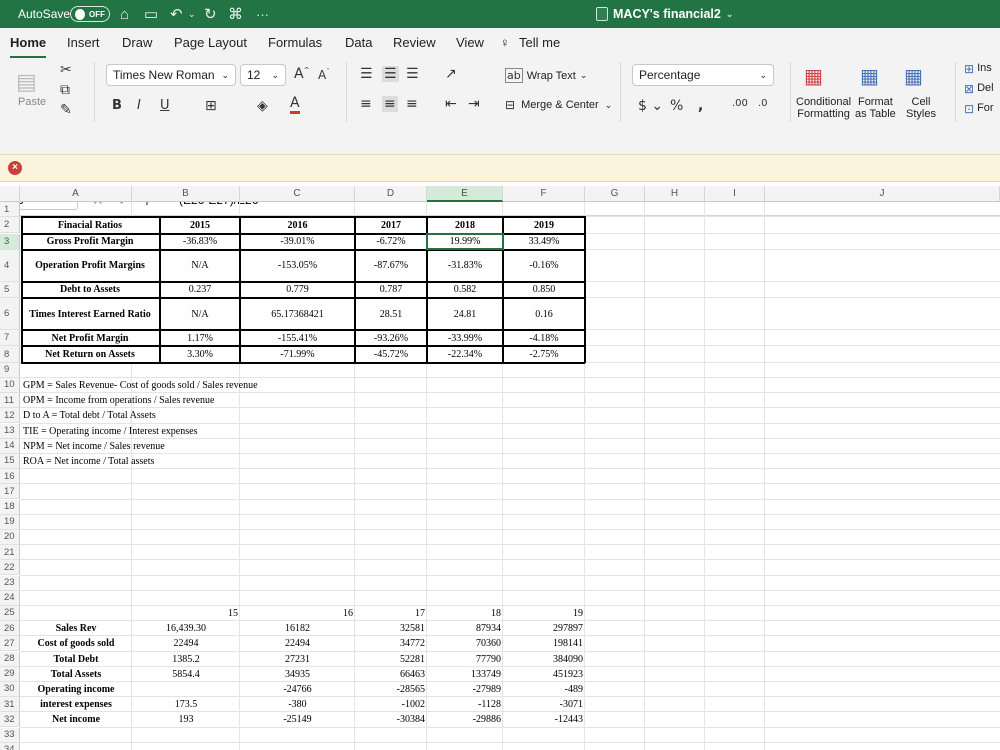 This screenshot has width=1000, height=750. What do you see at coordinates (465, 659) in the screenshot?
I see `data-value-cell: 77790` at bounding box center [465, 659].